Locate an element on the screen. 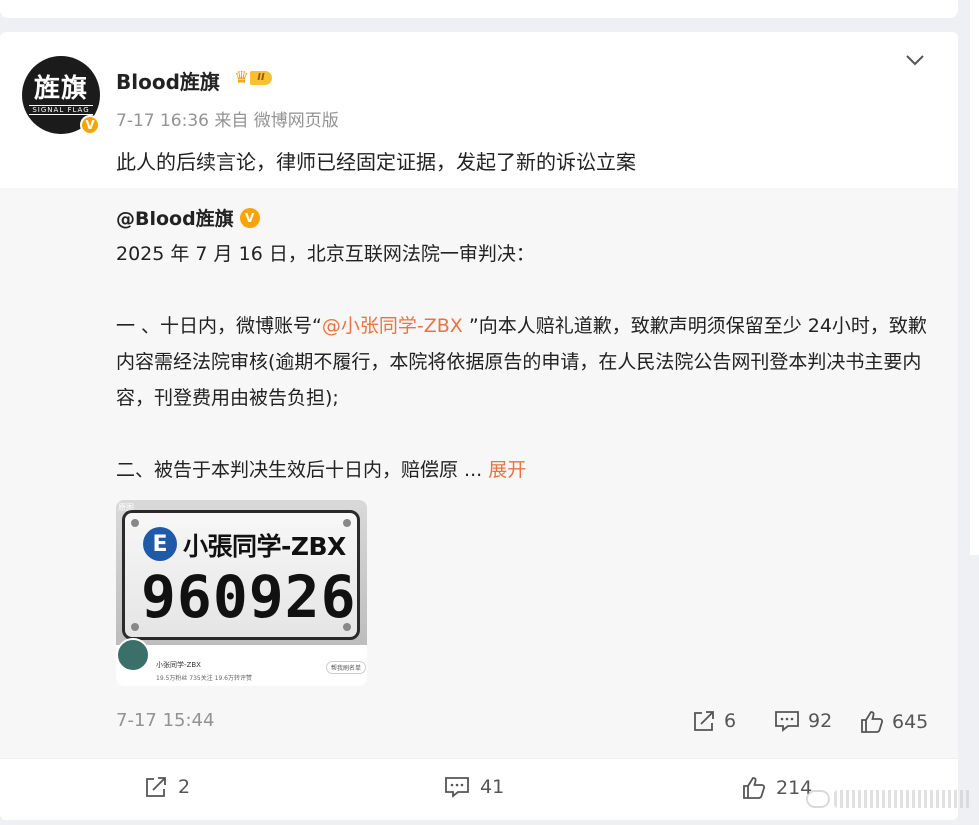  mention-link: @小张同学-ZBX is located at coordinates (392, 326).